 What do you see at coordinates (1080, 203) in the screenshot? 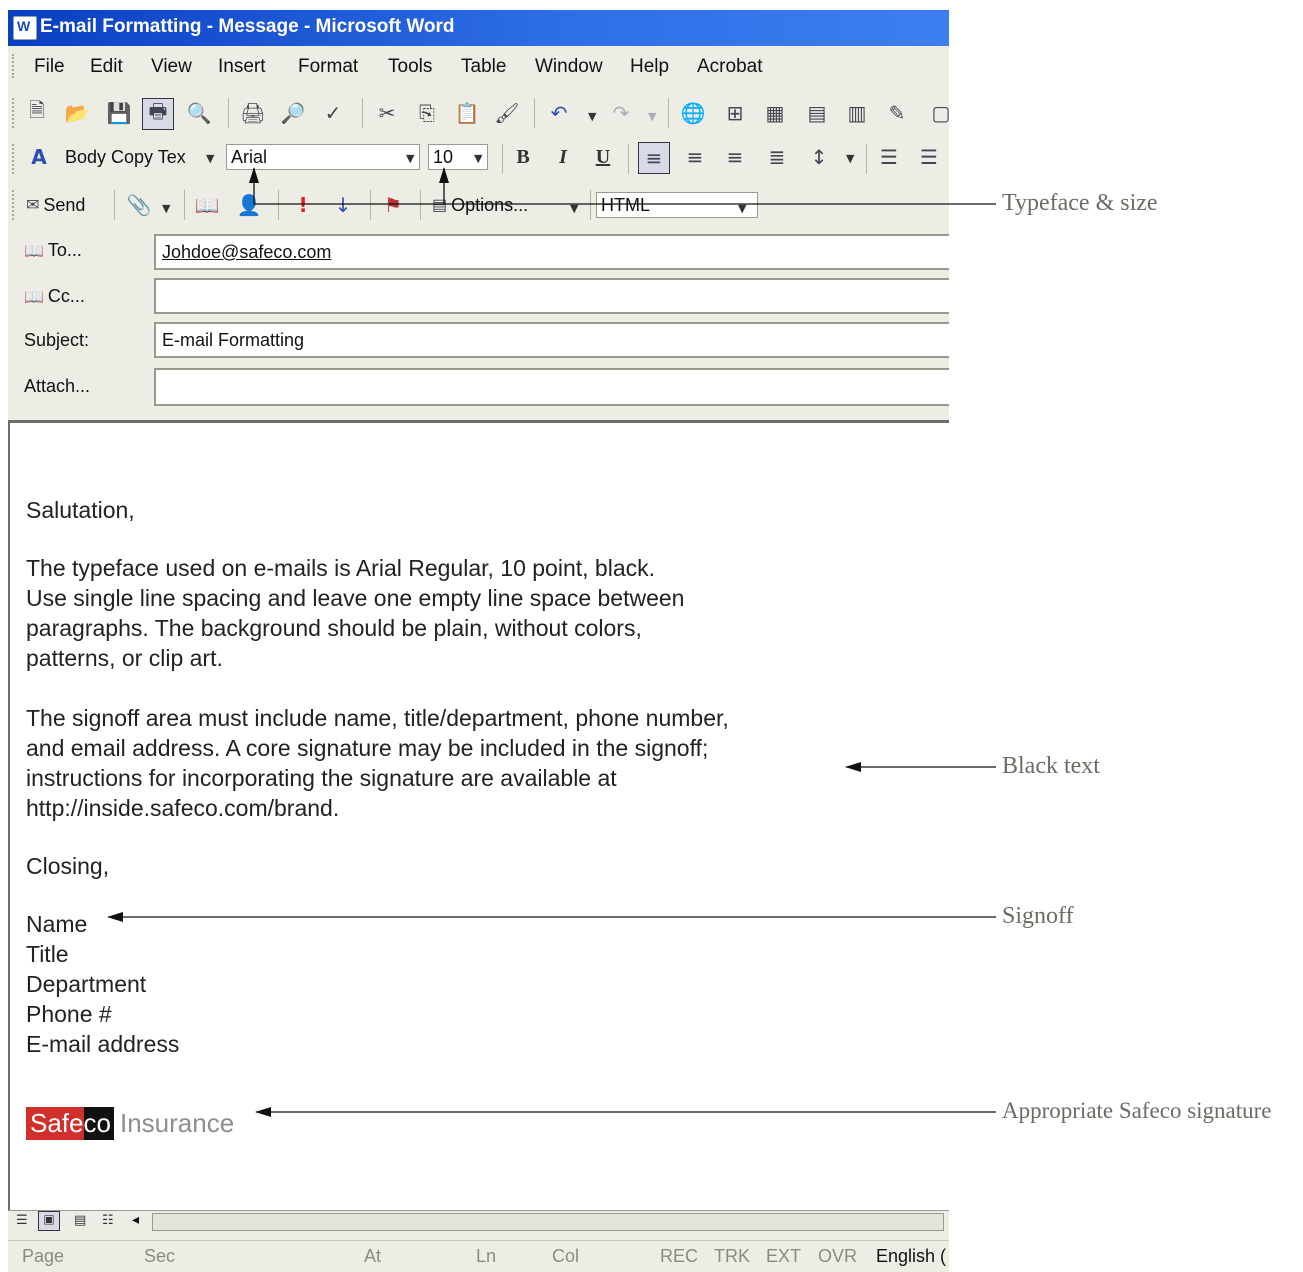
I see `callout-typeface-size: Typeface & size` at bounding box center [1080, 203].